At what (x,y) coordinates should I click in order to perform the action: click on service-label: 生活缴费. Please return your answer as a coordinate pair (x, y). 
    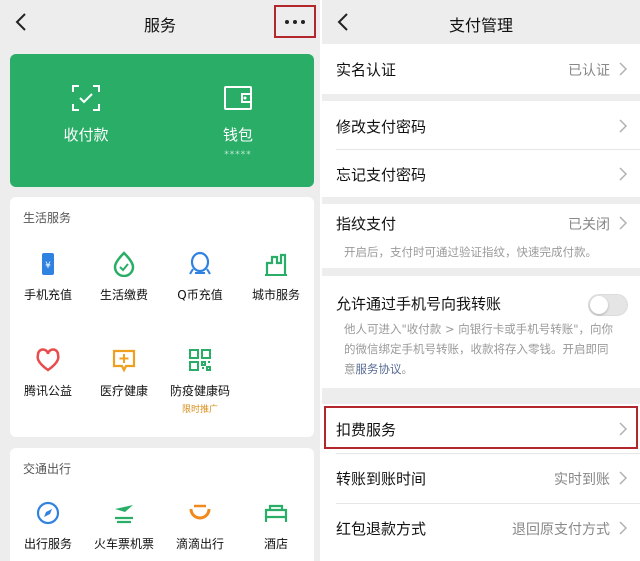
    Looking at the image, I should click on (123, 295).